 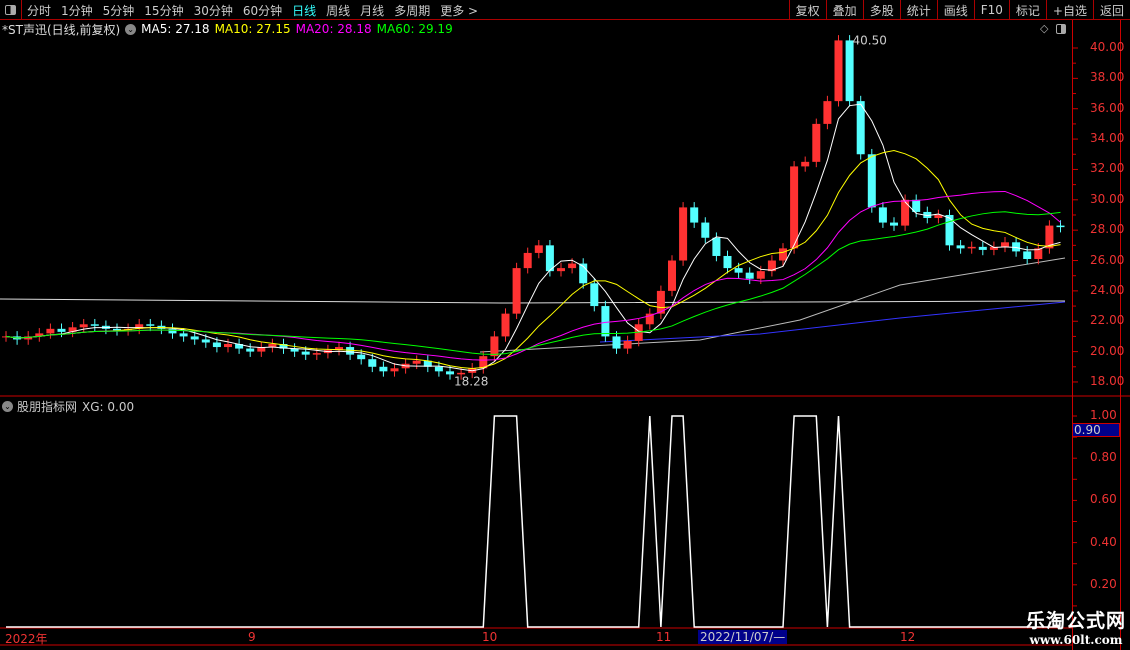 What do you see at coordinates (955, 10) in the screenshot?
I see `toolbar-button: 画线` at bounding box center [955, 10].